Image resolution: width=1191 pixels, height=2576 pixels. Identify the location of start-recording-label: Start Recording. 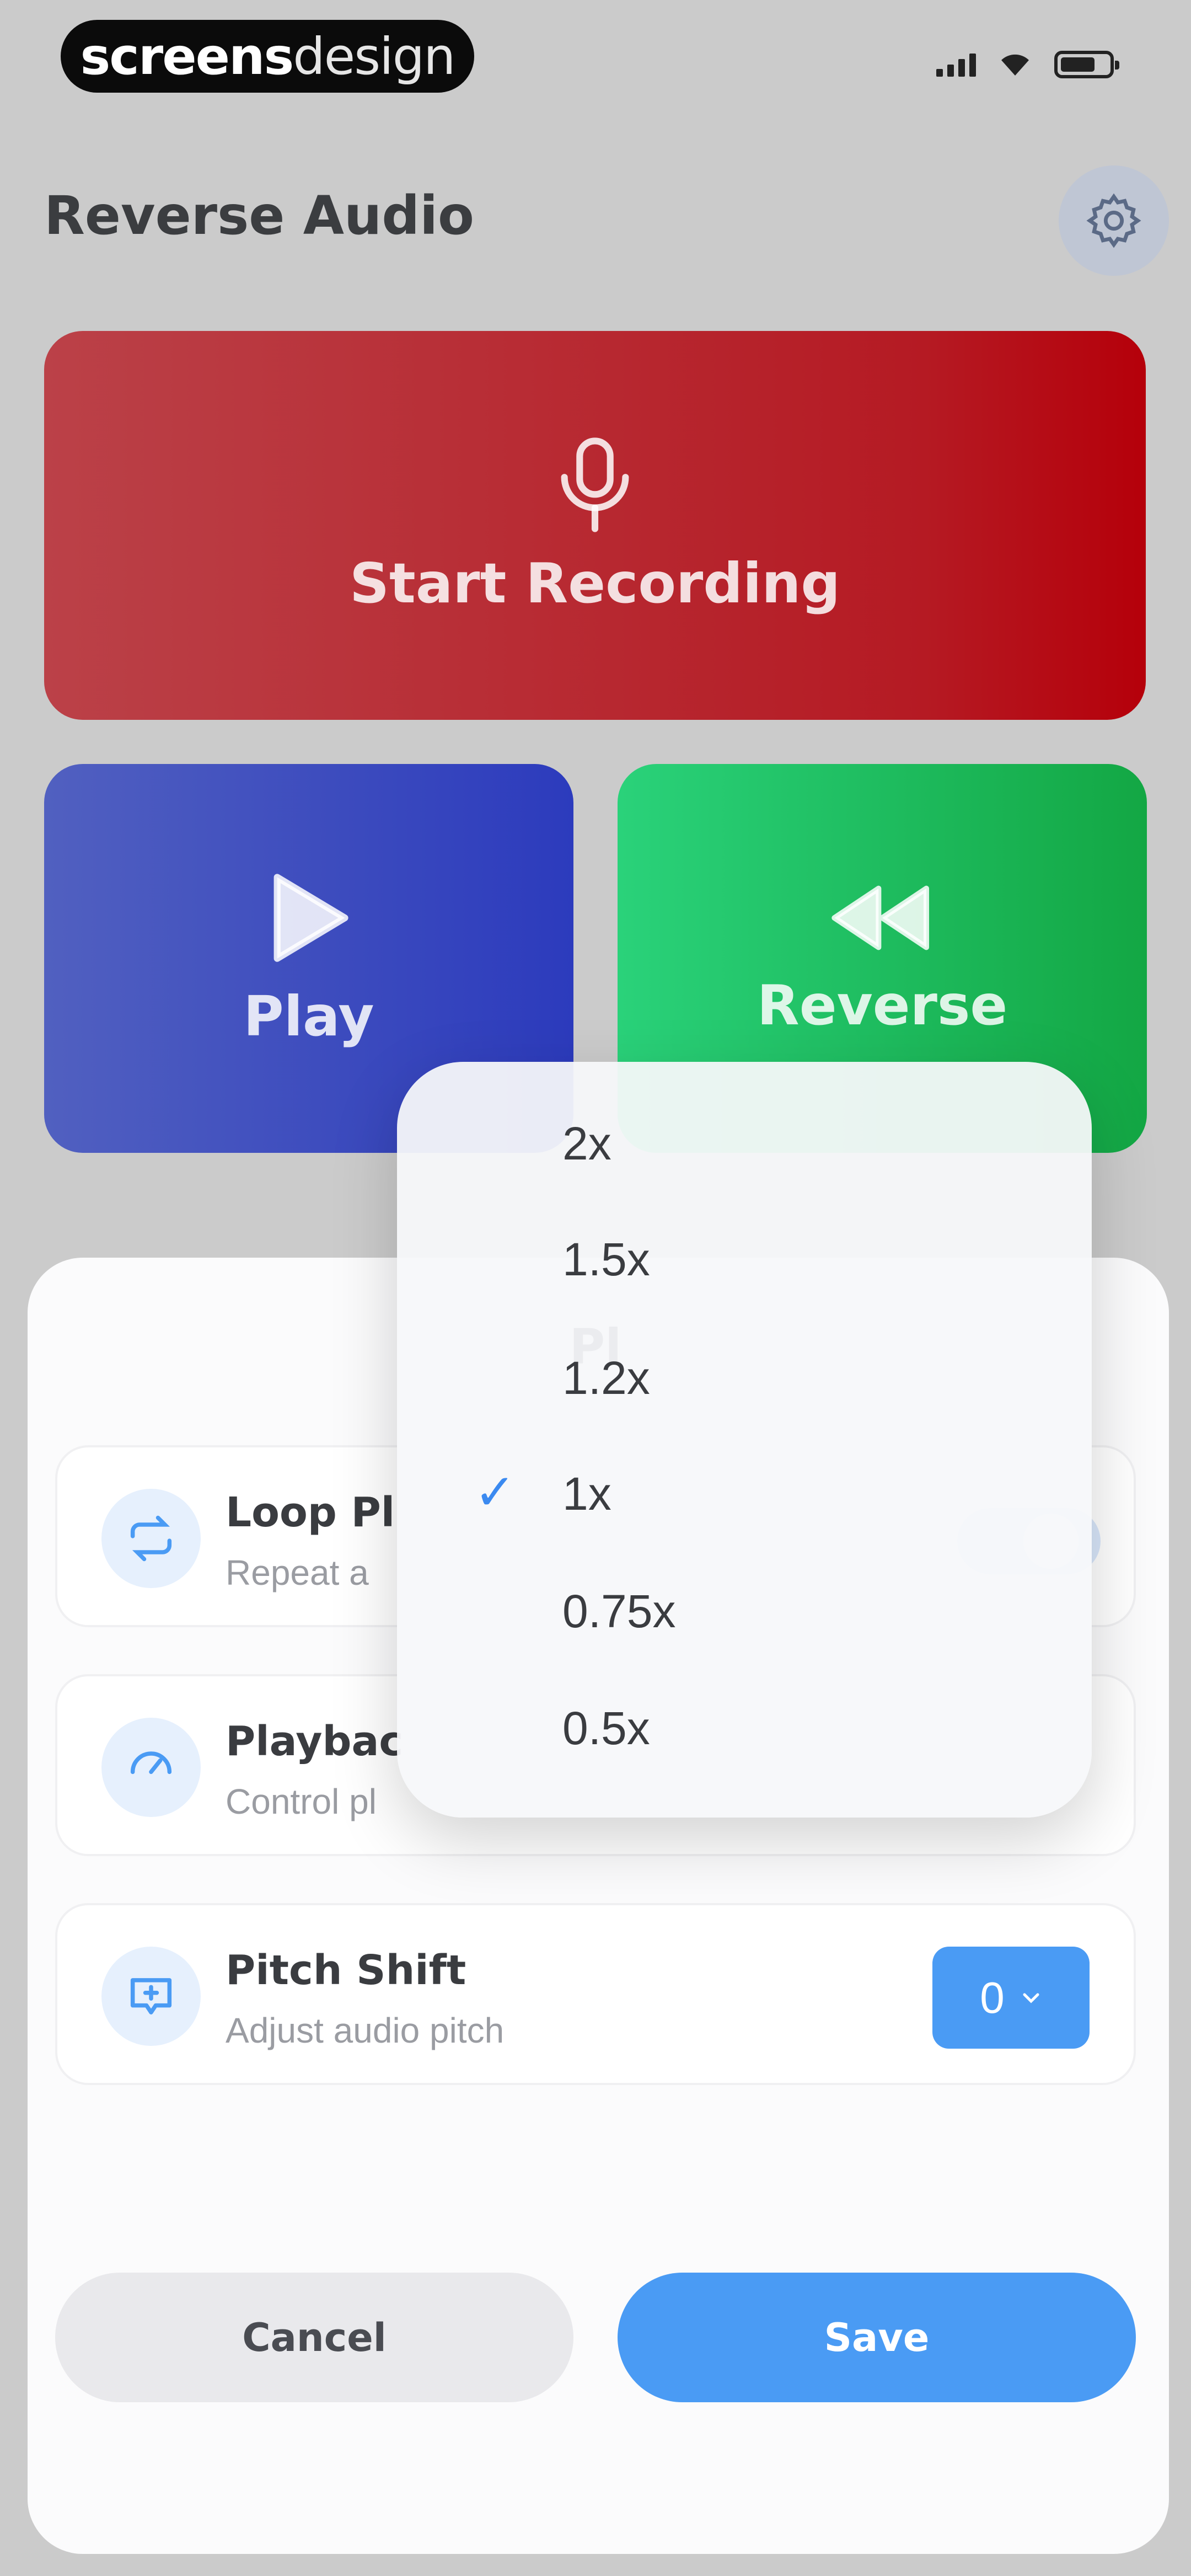
(595, 583).